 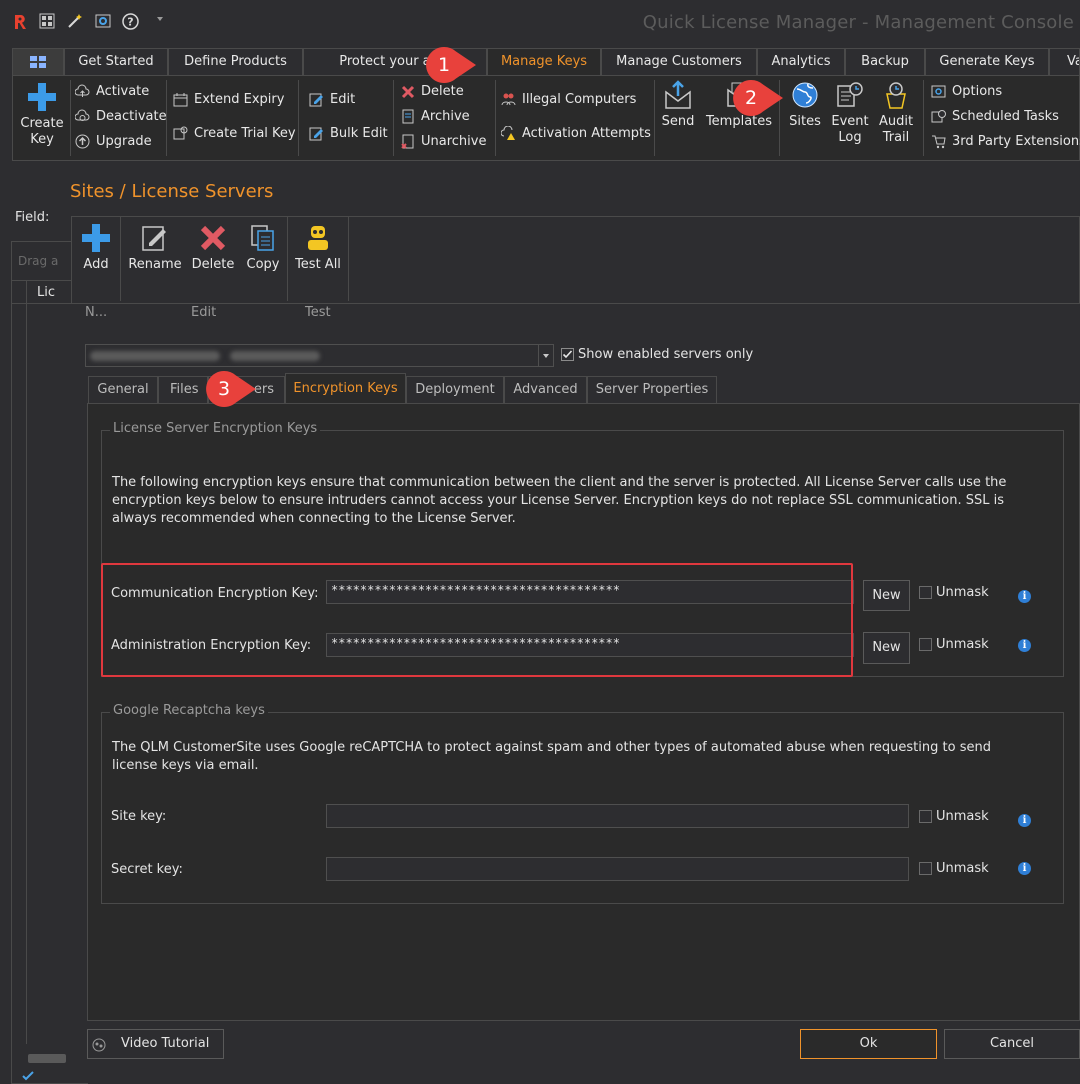 What do you see at coordinates (38, 61) in the screenshot?
I see `tab-file-menu` at bounding box center [38, 61].